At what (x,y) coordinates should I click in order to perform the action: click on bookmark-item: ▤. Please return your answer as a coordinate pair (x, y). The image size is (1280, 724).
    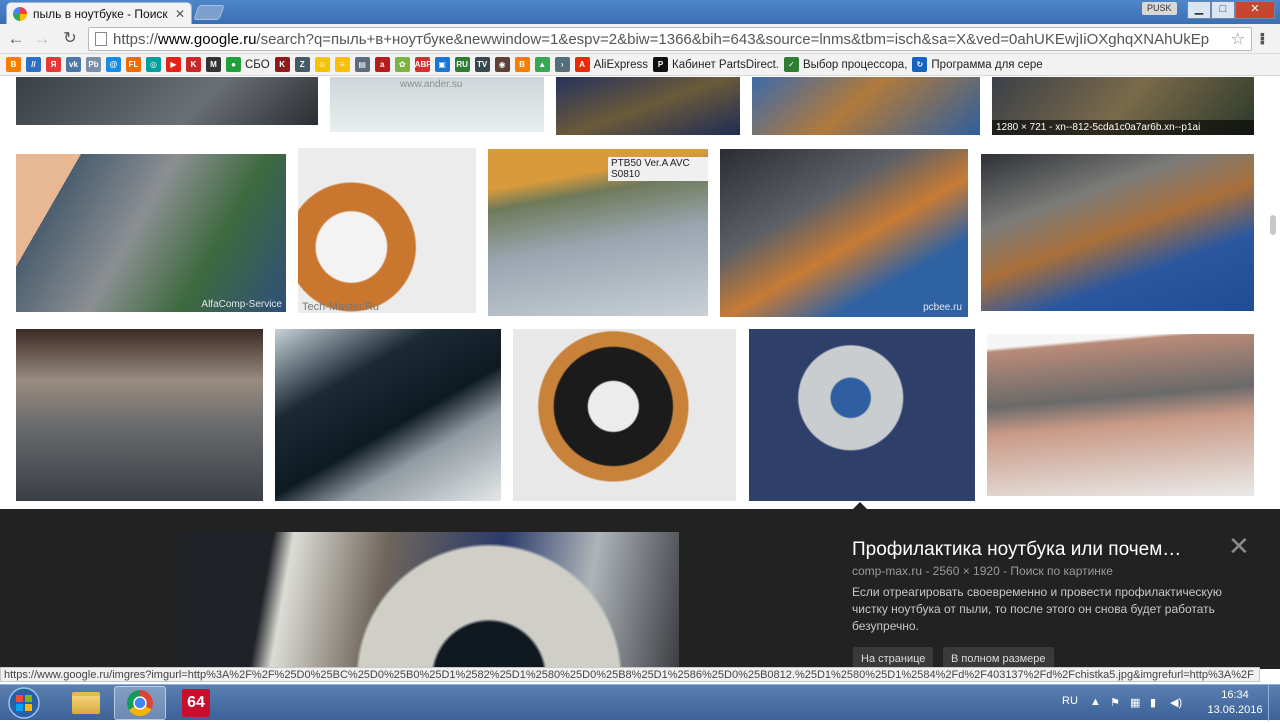
    Looking at the image, I should click on (362, 64).